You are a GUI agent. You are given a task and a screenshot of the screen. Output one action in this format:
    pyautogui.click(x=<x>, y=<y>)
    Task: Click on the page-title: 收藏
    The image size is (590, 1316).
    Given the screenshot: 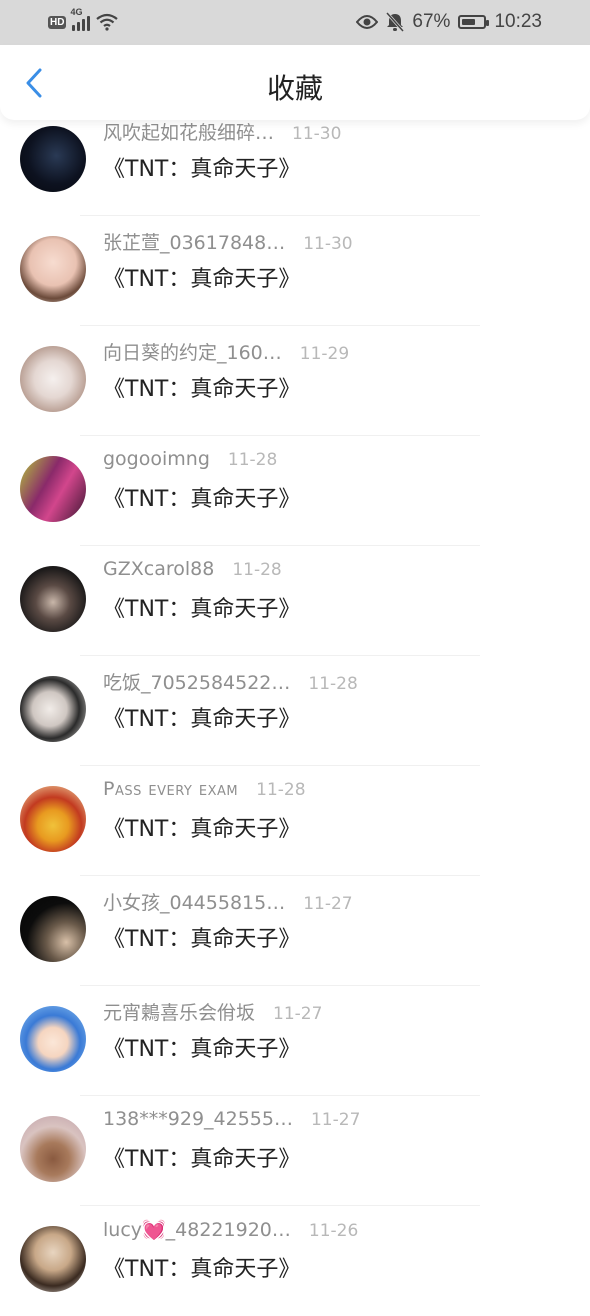 What is the action you would take?
    pyautogui.click(x=294, y=88)
    